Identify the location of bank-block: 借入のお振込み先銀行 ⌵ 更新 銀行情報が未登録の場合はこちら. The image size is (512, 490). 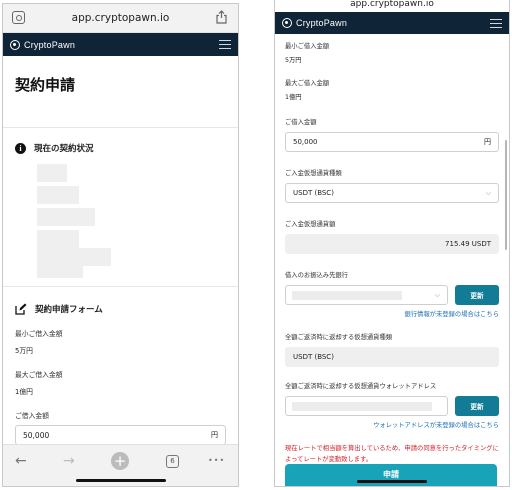
(392, 294).